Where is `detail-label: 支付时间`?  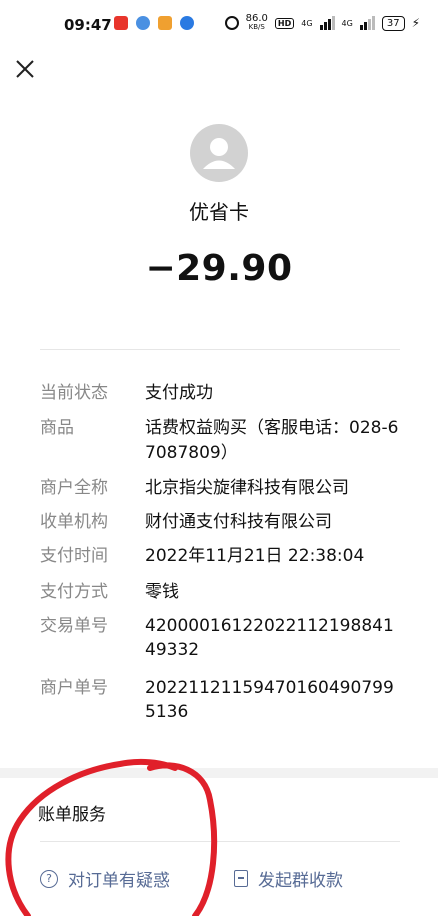
detail-label: 支付时间 is located at coordinates (74, 556).